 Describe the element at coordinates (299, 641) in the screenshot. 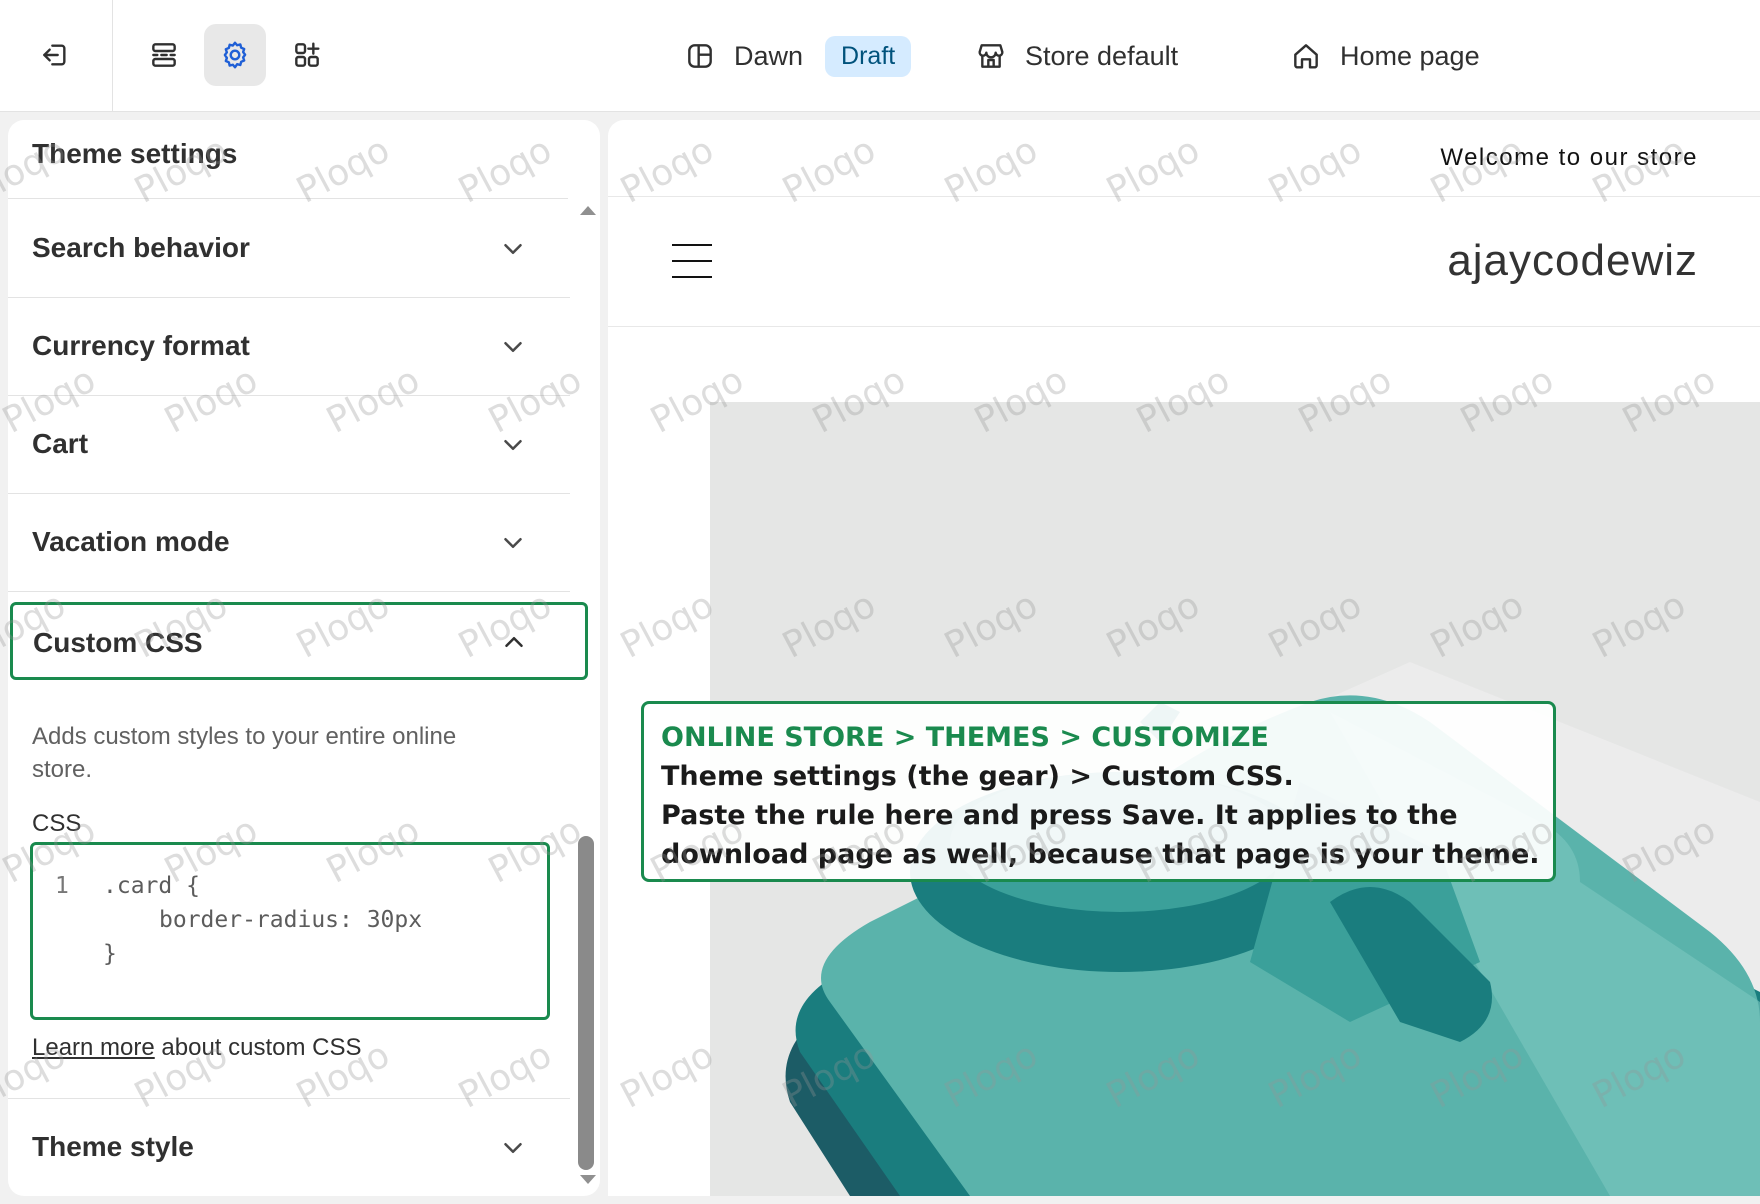

I see `section-custom-css: Custom CSS` at that location.